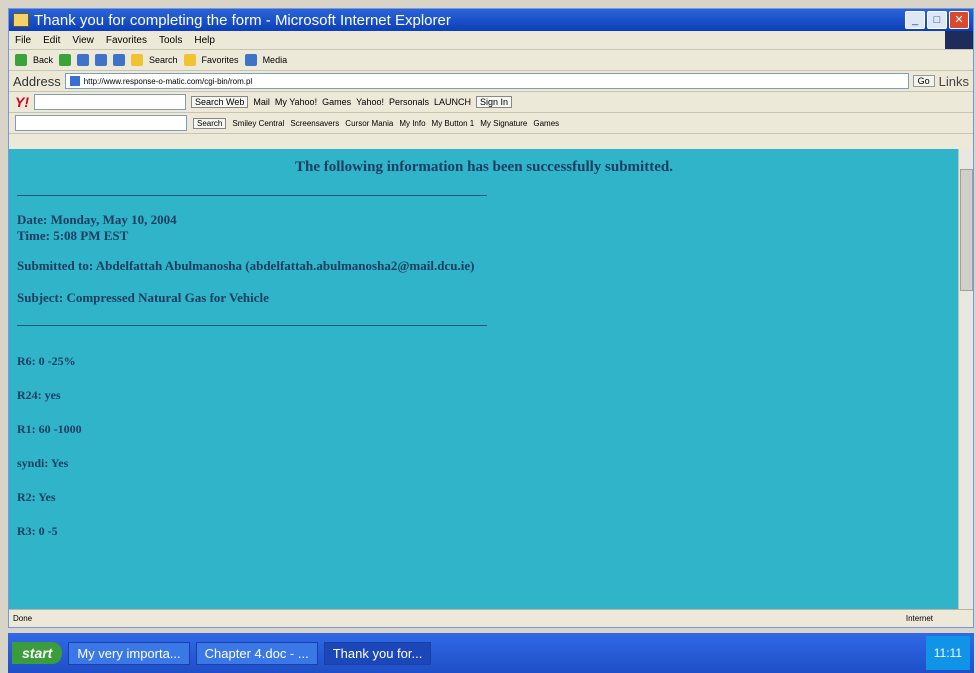 This screenshot has height=673, width=976. Describe the element at coordinates (210, 123) in the screenshot. I see `toolbar-search-button: Search` at that location.